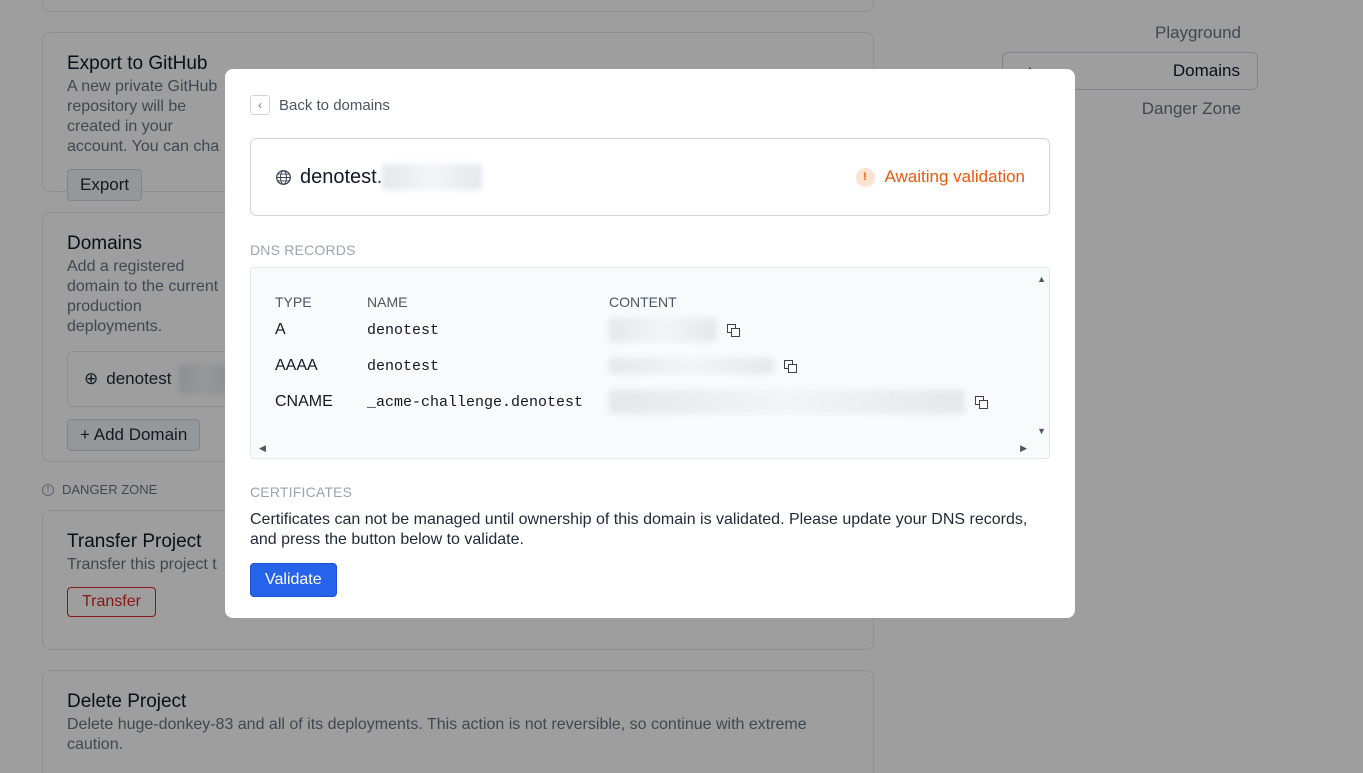 Image resolution: width=1363 pixels, height=773 pixels. What do you see at coordinates (432, 177) in the screenshot?
I see `redacted-domain-suffix` at bounding box center [432, 177].